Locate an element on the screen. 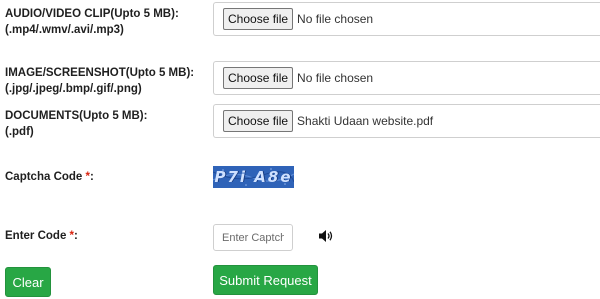 The image size is (600, 299). captcha-code-input is located at coordinates (253, 237).